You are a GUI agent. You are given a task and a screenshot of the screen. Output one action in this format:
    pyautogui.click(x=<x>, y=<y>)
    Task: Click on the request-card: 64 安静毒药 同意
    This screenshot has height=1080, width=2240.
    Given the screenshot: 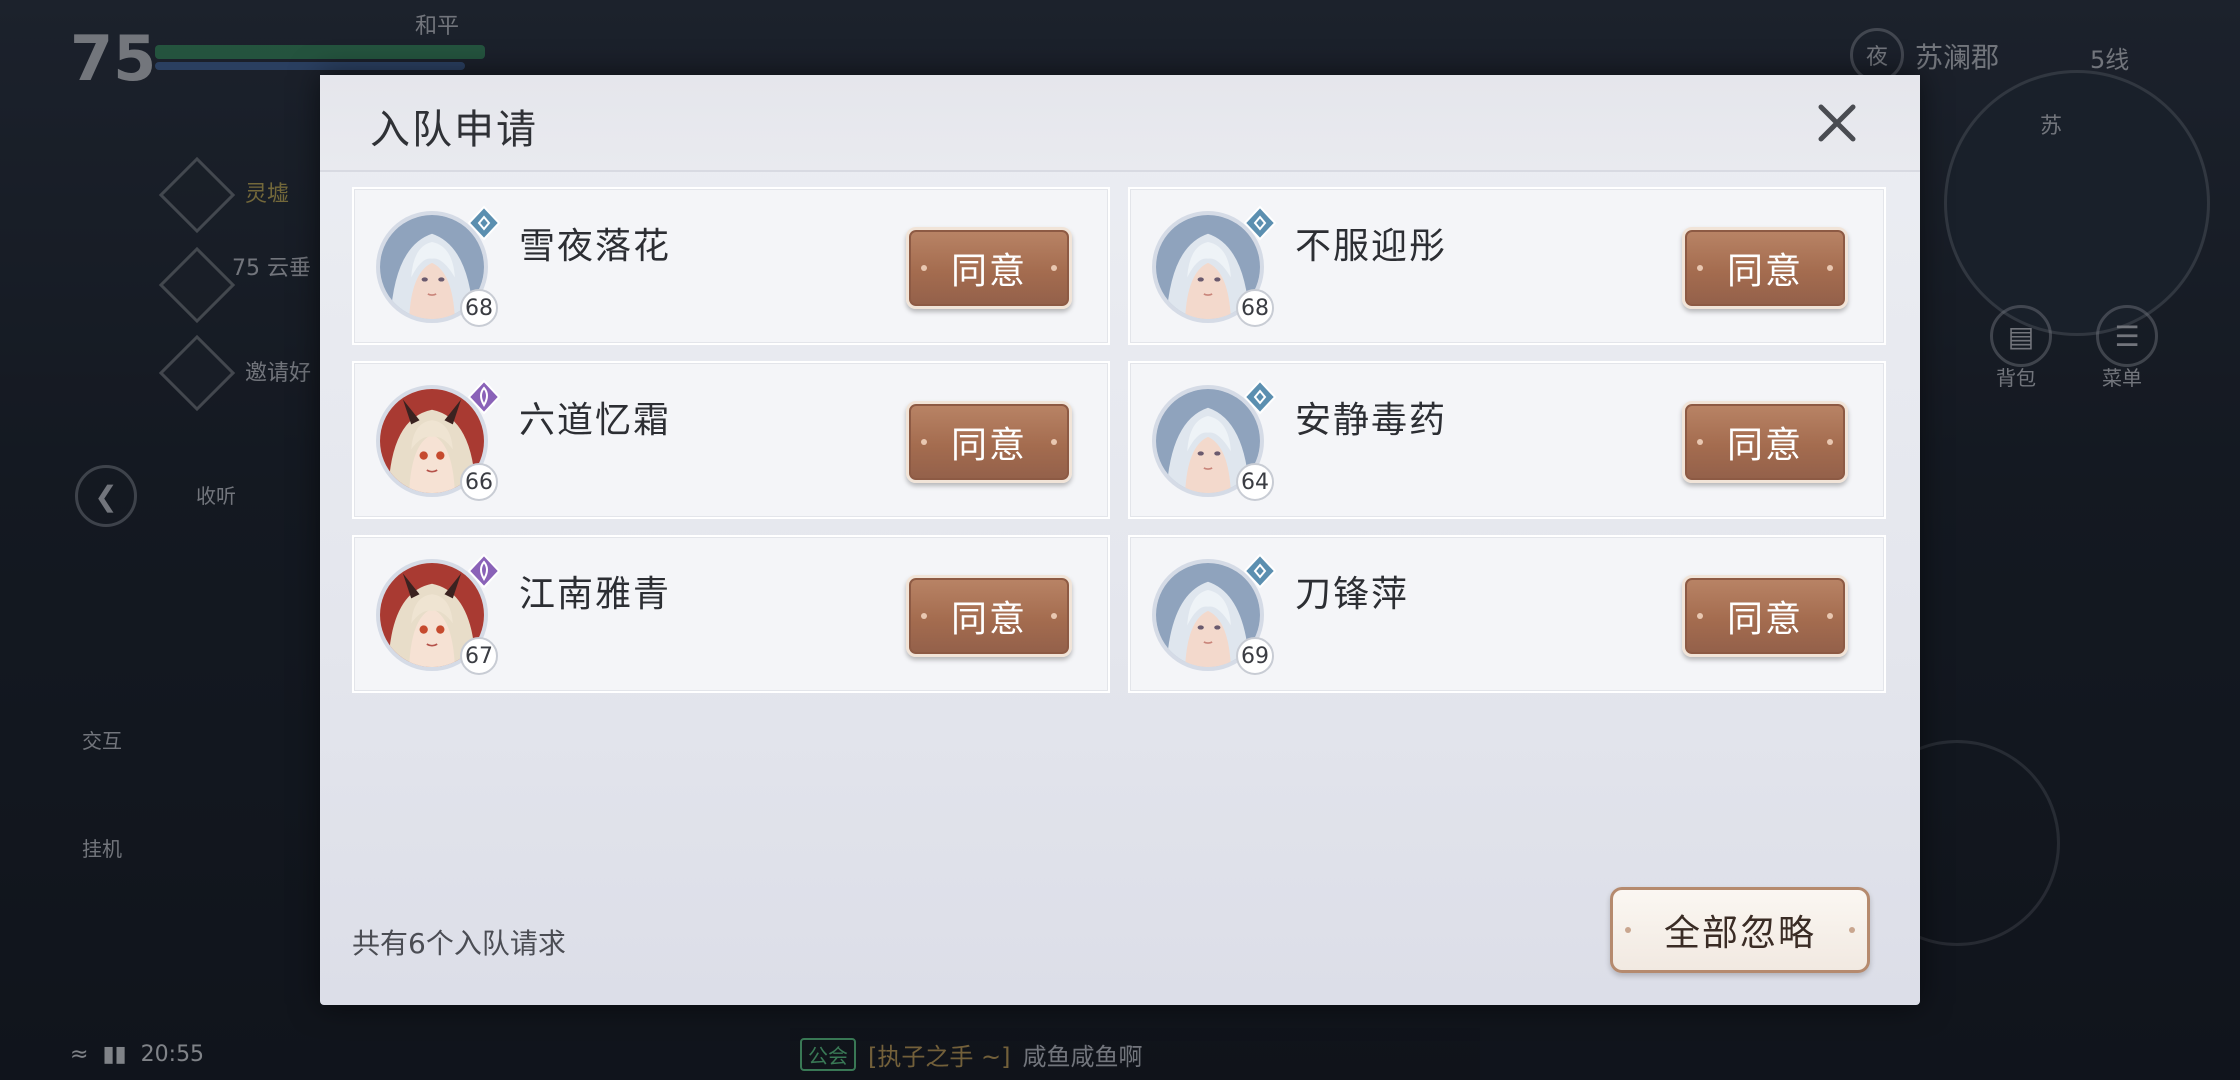 What is the action you would take?
    pyautogui.click(x=1507, y=440)
    